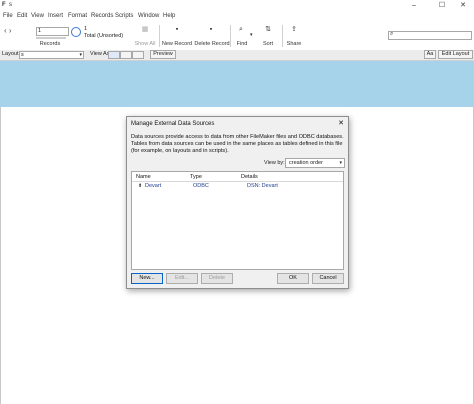 The height and width of the screenshot is (404, 474). Describe the element at coordinates (237, 186) in the screenshot. I see `list-item: ⬍ Devart ODBC DSN: Devart` at that location.